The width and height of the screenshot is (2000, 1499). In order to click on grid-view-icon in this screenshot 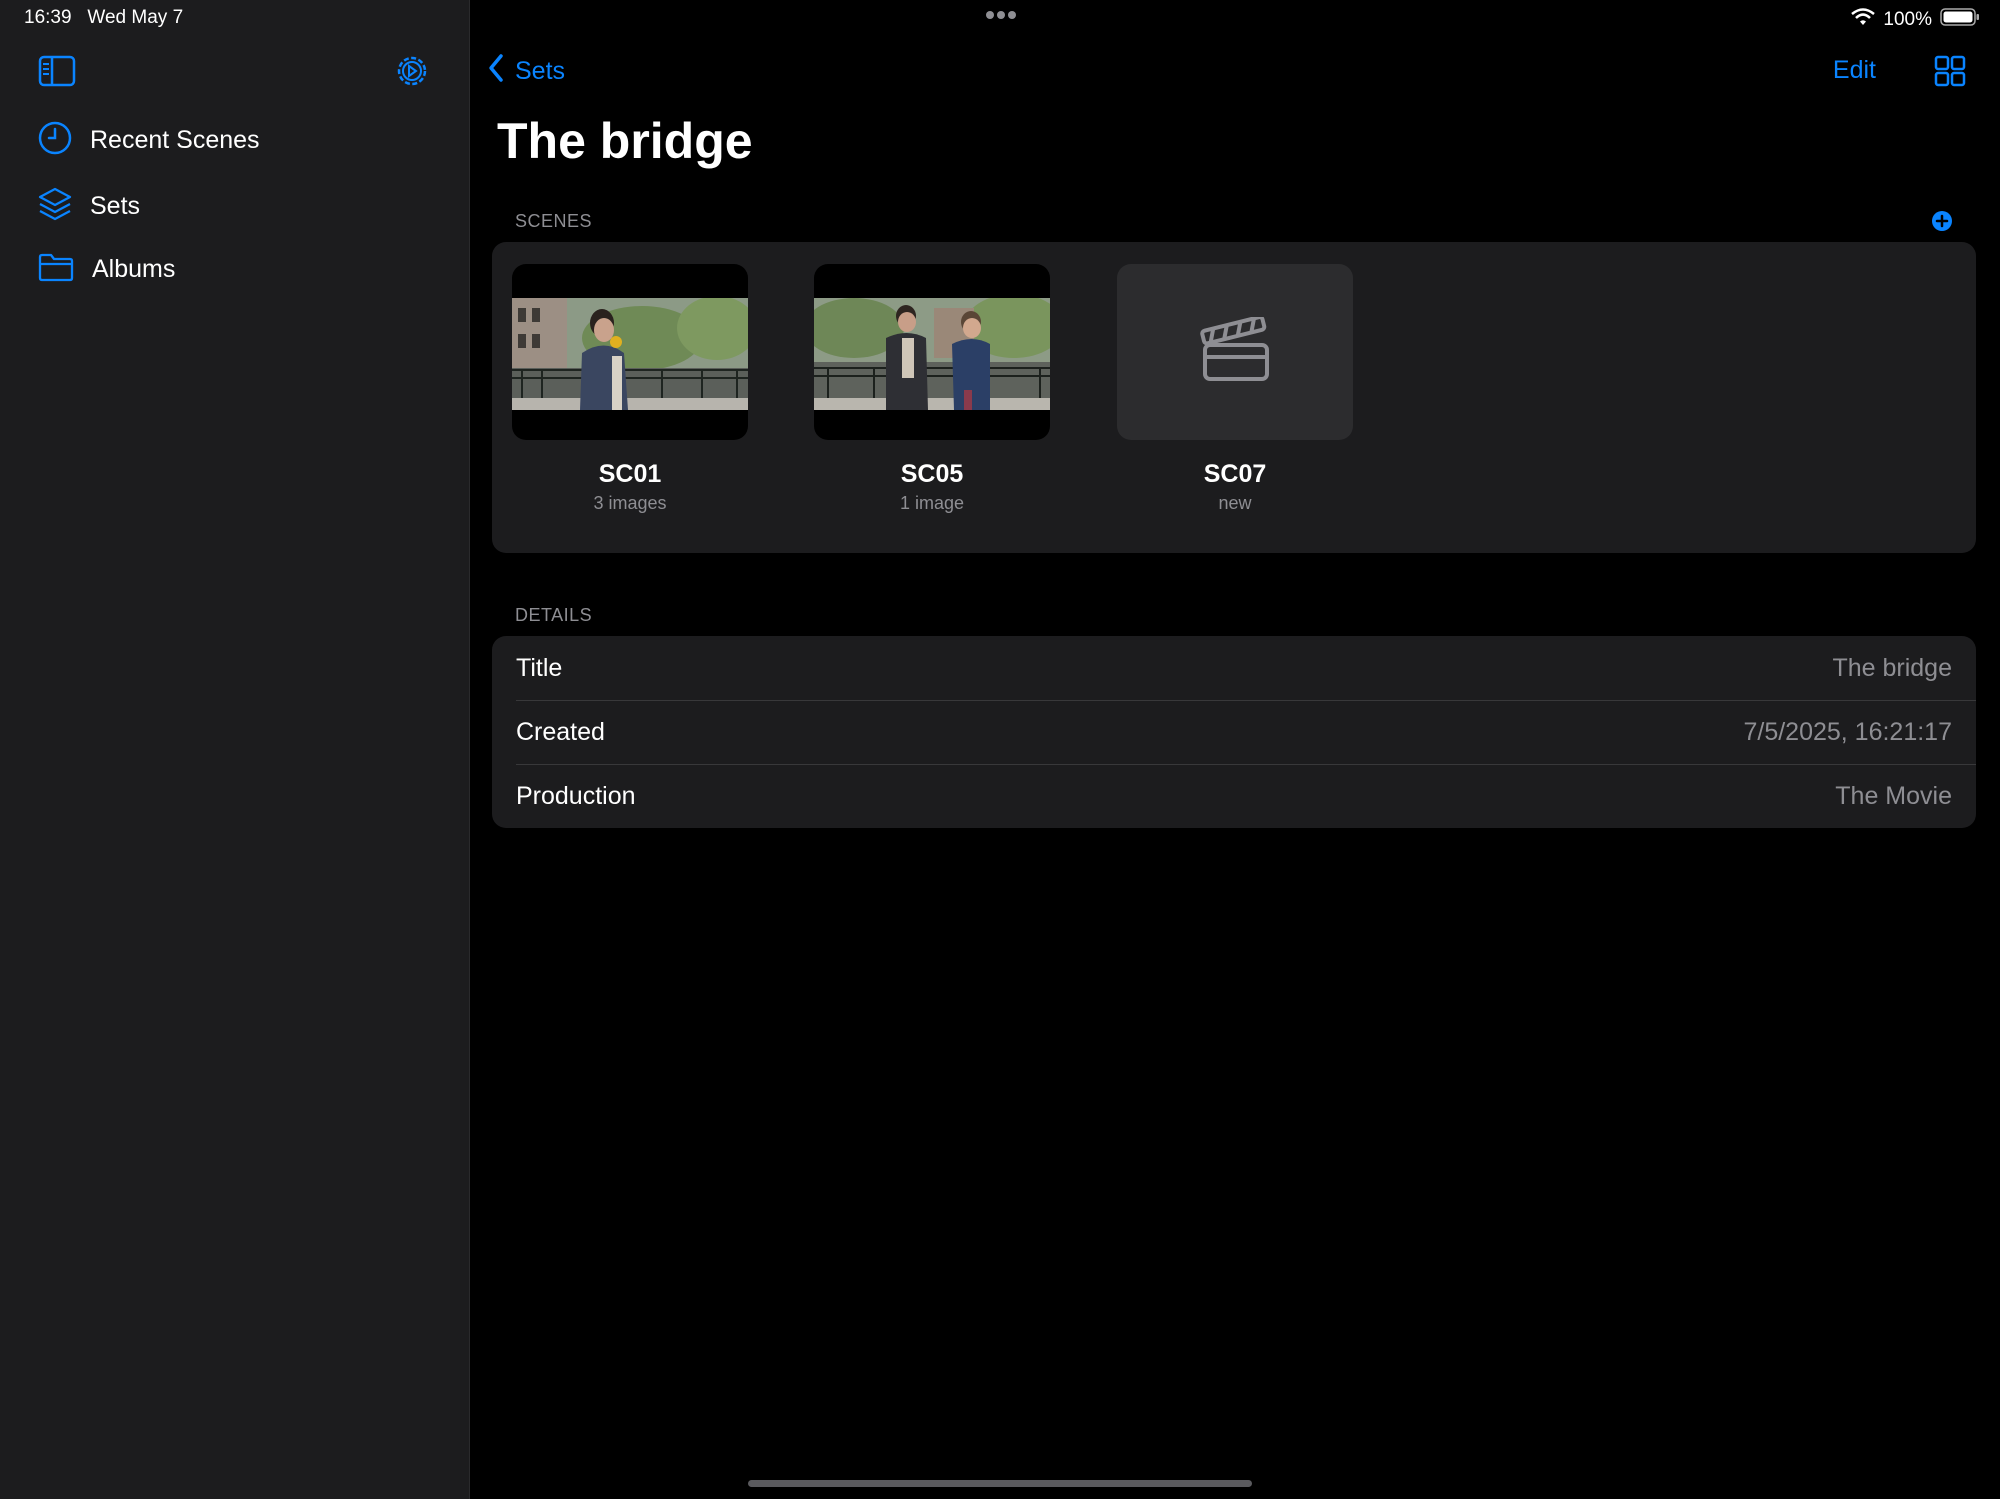, I will do `click(1950, 73)`.